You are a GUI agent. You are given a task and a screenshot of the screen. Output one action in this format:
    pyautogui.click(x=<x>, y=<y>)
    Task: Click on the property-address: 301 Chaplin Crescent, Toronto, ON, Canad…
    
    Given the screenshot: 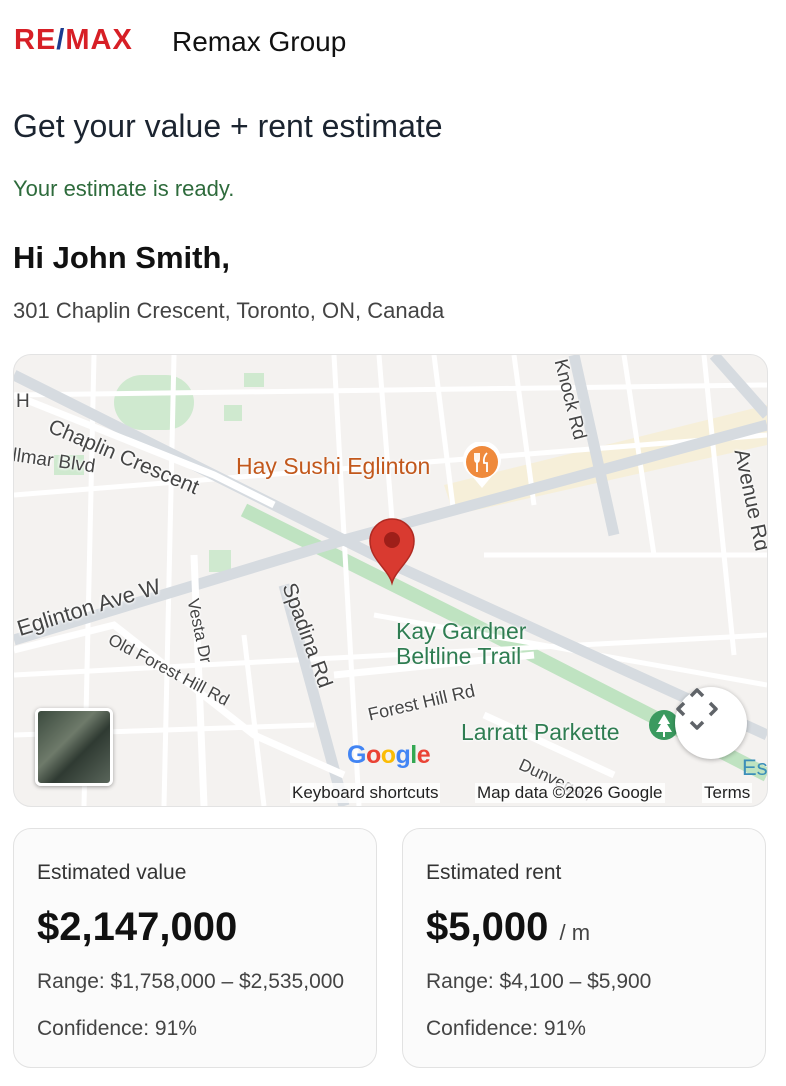 What is the action you would take?
    pyautogui.click(x=229, y=310)
    